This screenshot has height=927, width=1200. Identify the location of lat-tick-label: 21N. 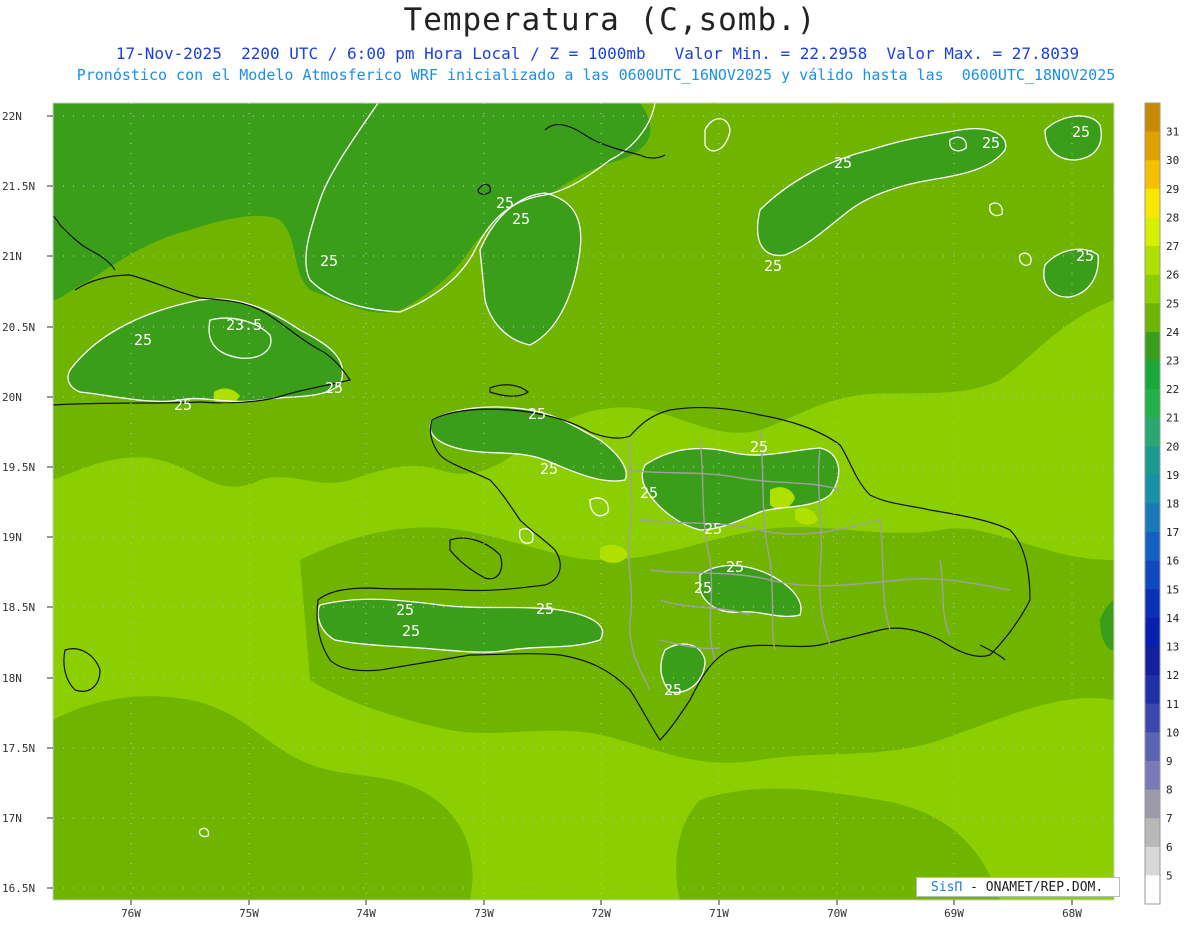
(12, 256).